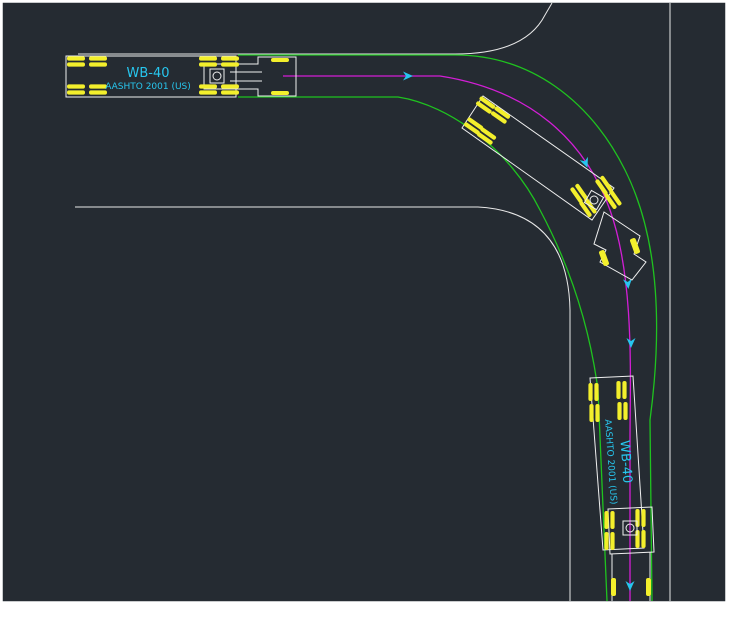 Image resolution: width=729 pixels, height=625 pixels. Describe the element at coordinates (147, 73) in the screenshot. I see `vehicle-start-name-label: WB-40` at that location.